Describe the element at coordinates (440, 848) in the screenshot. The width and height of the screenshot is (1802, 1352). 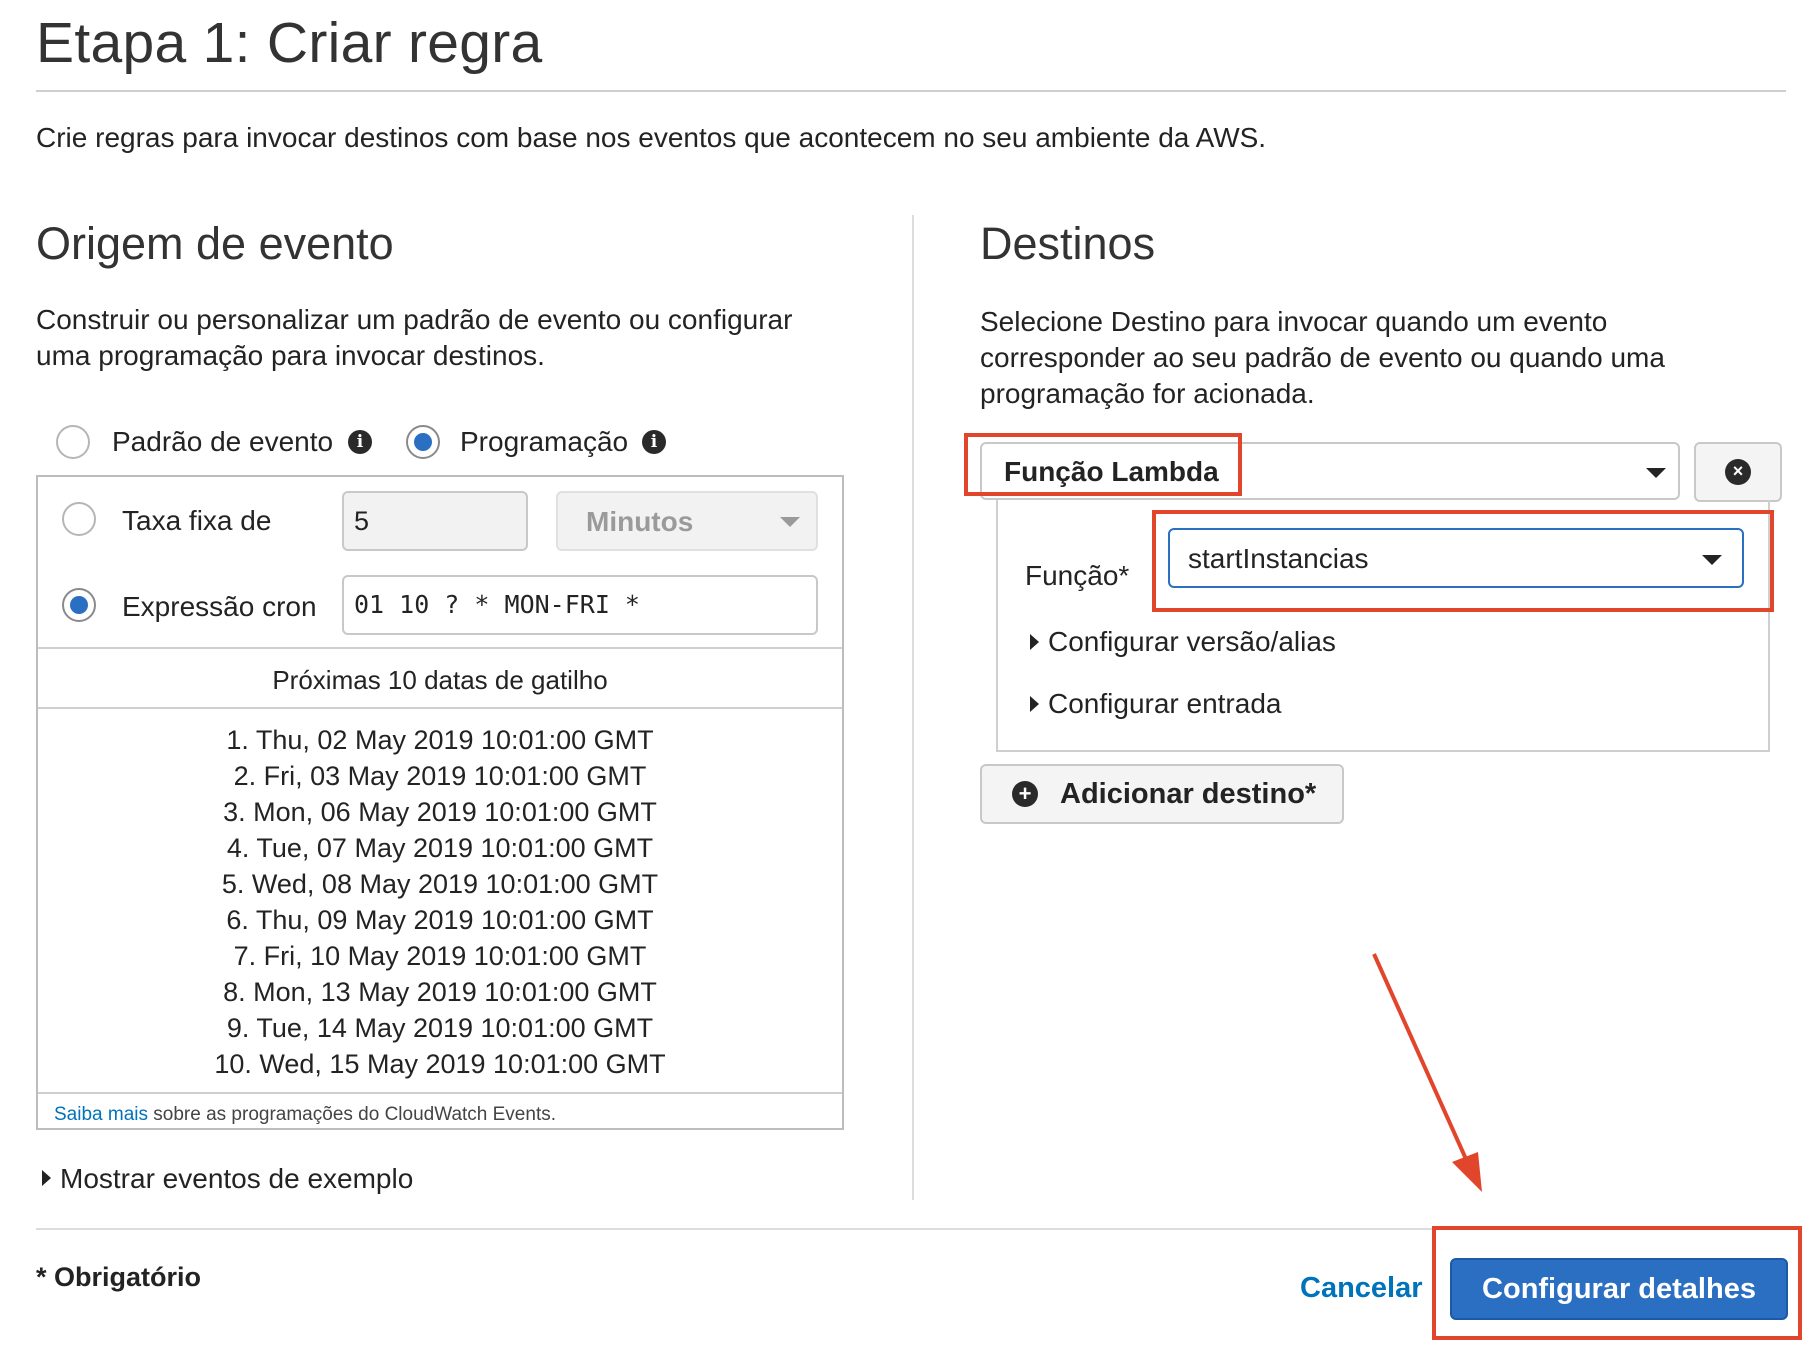
I see `list-item: 4. Tue, 07 May 2019 10:01:00 GMT` at that location.